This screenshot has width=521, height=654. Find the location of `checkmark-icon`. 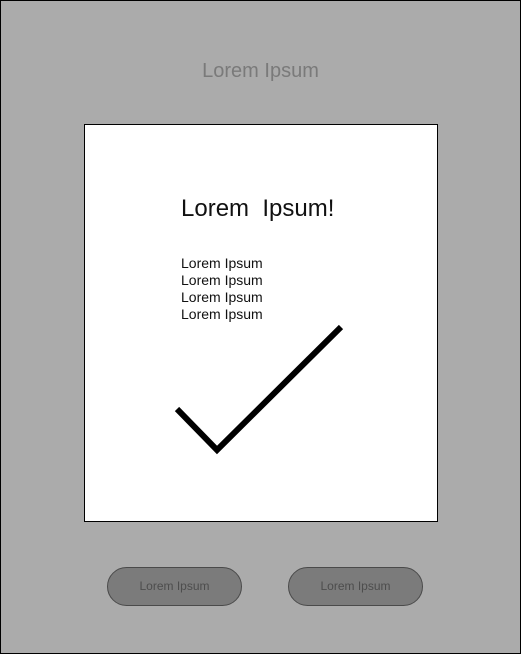

checkmark-icon is located at coordinates (259, 389).